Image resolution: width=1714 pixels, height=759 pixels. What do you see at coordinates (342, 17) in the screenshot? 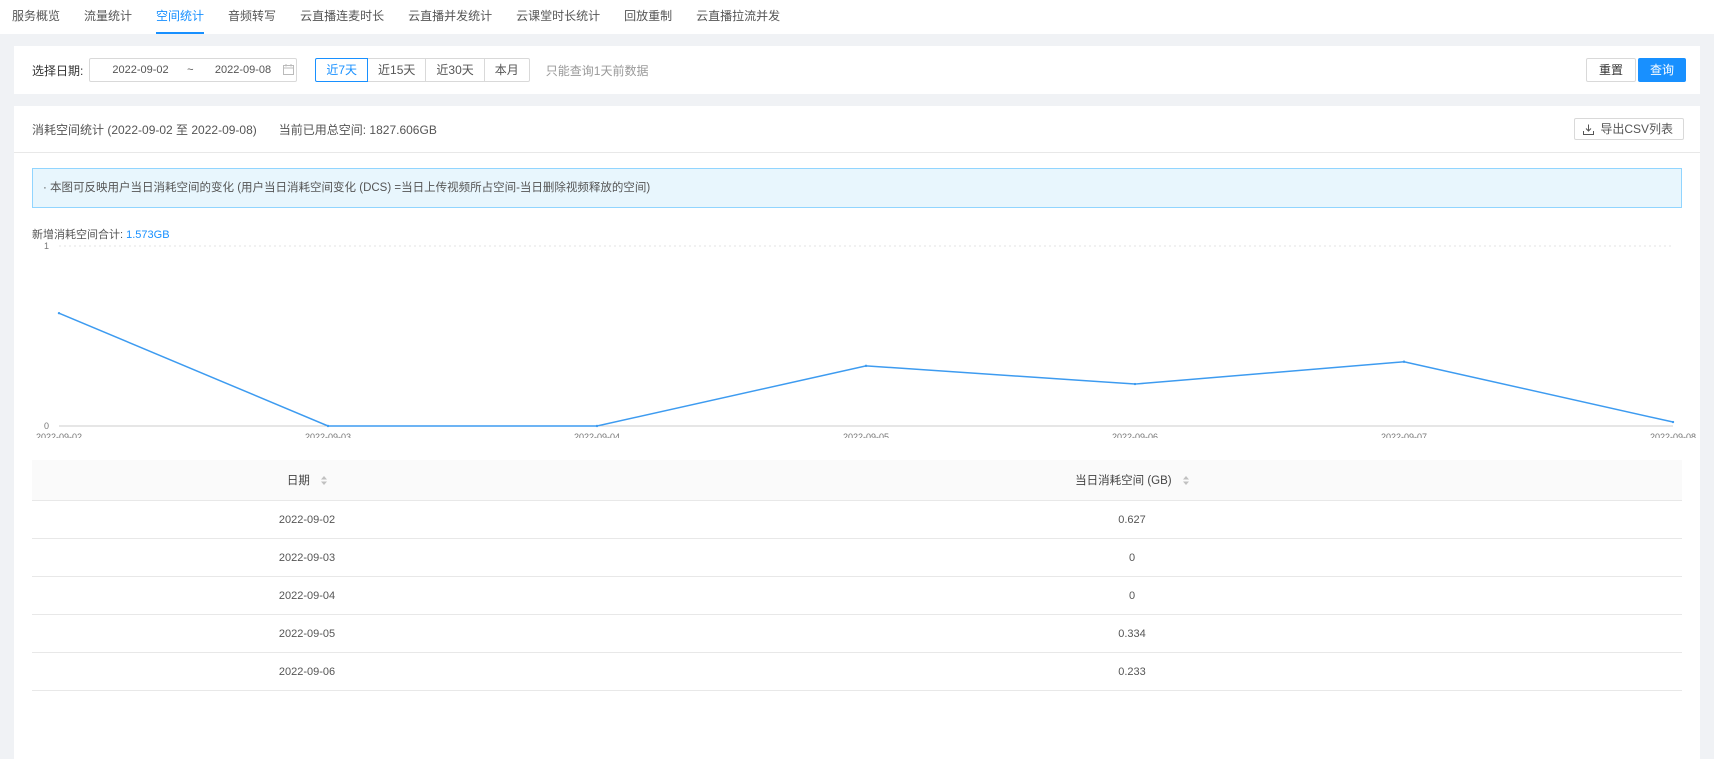
I see `tab-live-mic-duration: 云直播连麦时长` at bounding box center [342, 17].